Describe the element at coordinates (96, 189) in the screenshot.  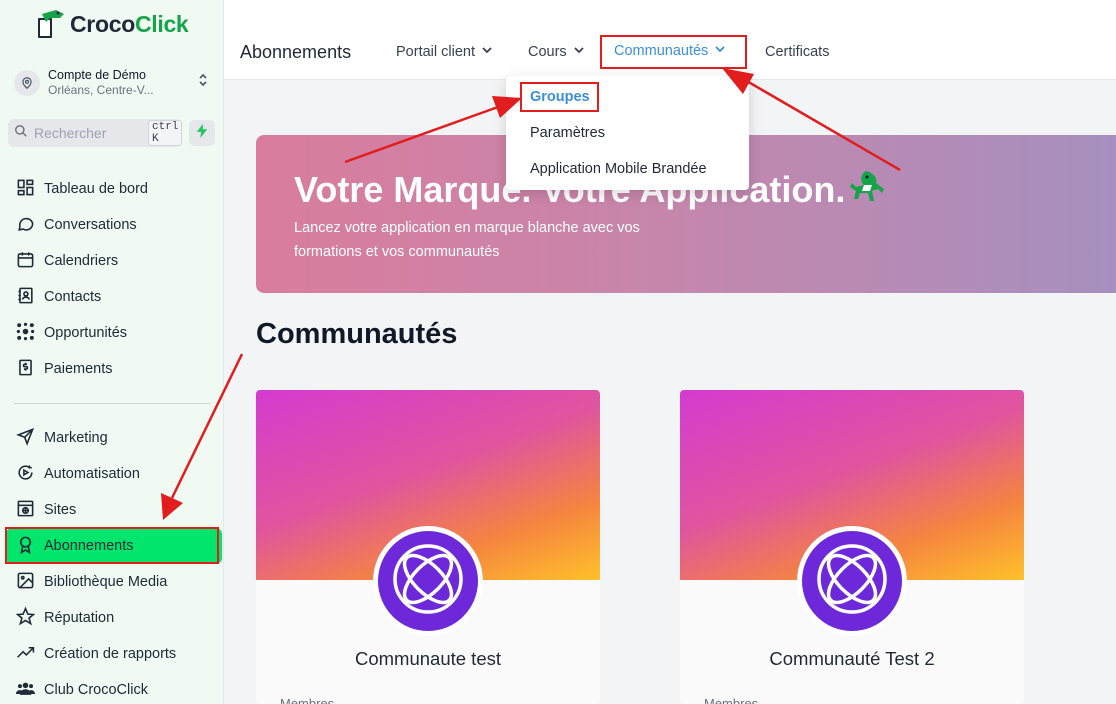
I see `sidebar-item-label: Tableau de bord` at that location.